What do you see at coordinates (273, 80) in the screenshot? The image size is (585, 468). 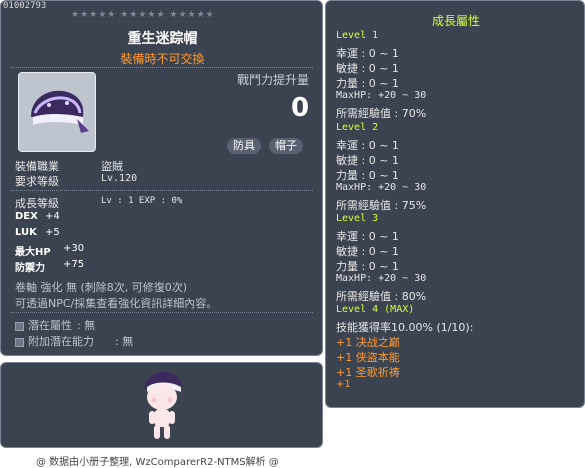 I see `power-increase-label: 戰鬥力提升量` at bounding box center [273, 80].